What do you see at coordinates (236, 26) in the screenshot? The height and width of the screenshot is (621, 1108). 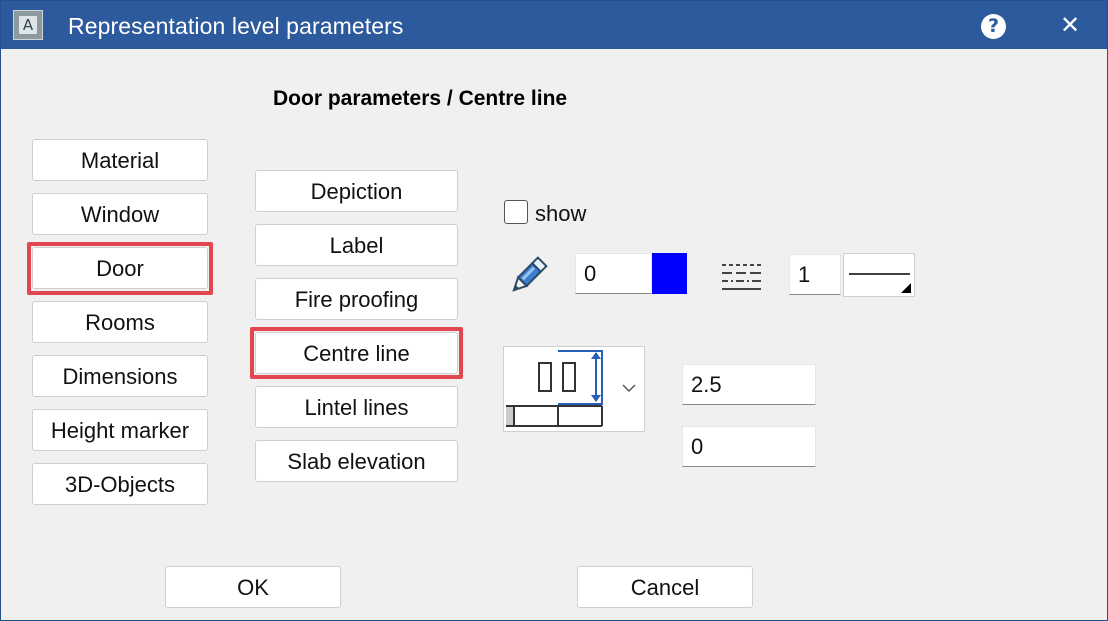 I see `window-title: Representation level parameters` at bounding box center [236, 26].